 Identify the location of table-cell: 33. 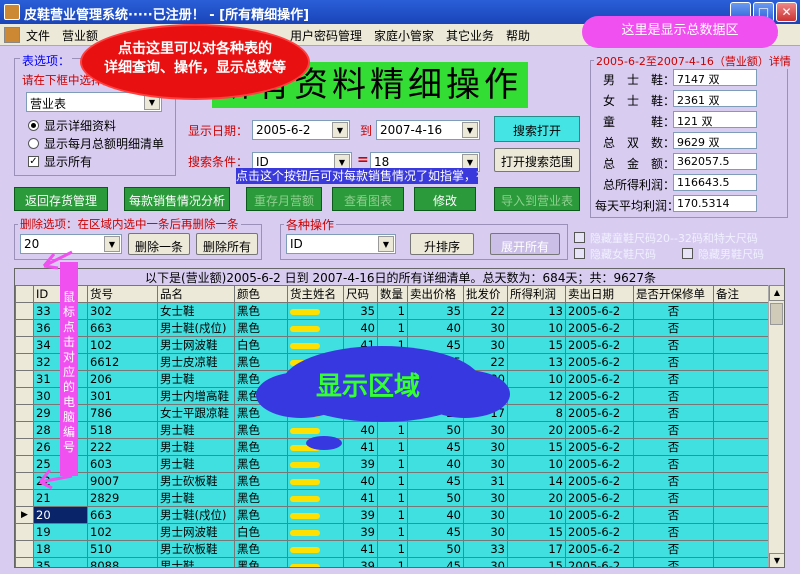
(485, 549).